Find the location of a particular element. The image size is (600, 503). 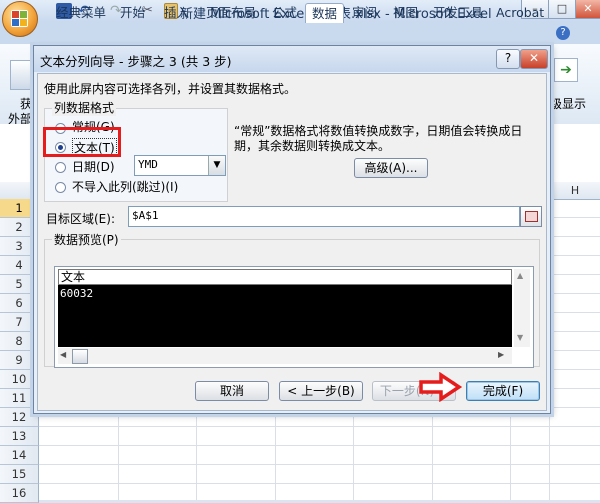

tab-review: 审阅 is located at coordinates (364, 12).